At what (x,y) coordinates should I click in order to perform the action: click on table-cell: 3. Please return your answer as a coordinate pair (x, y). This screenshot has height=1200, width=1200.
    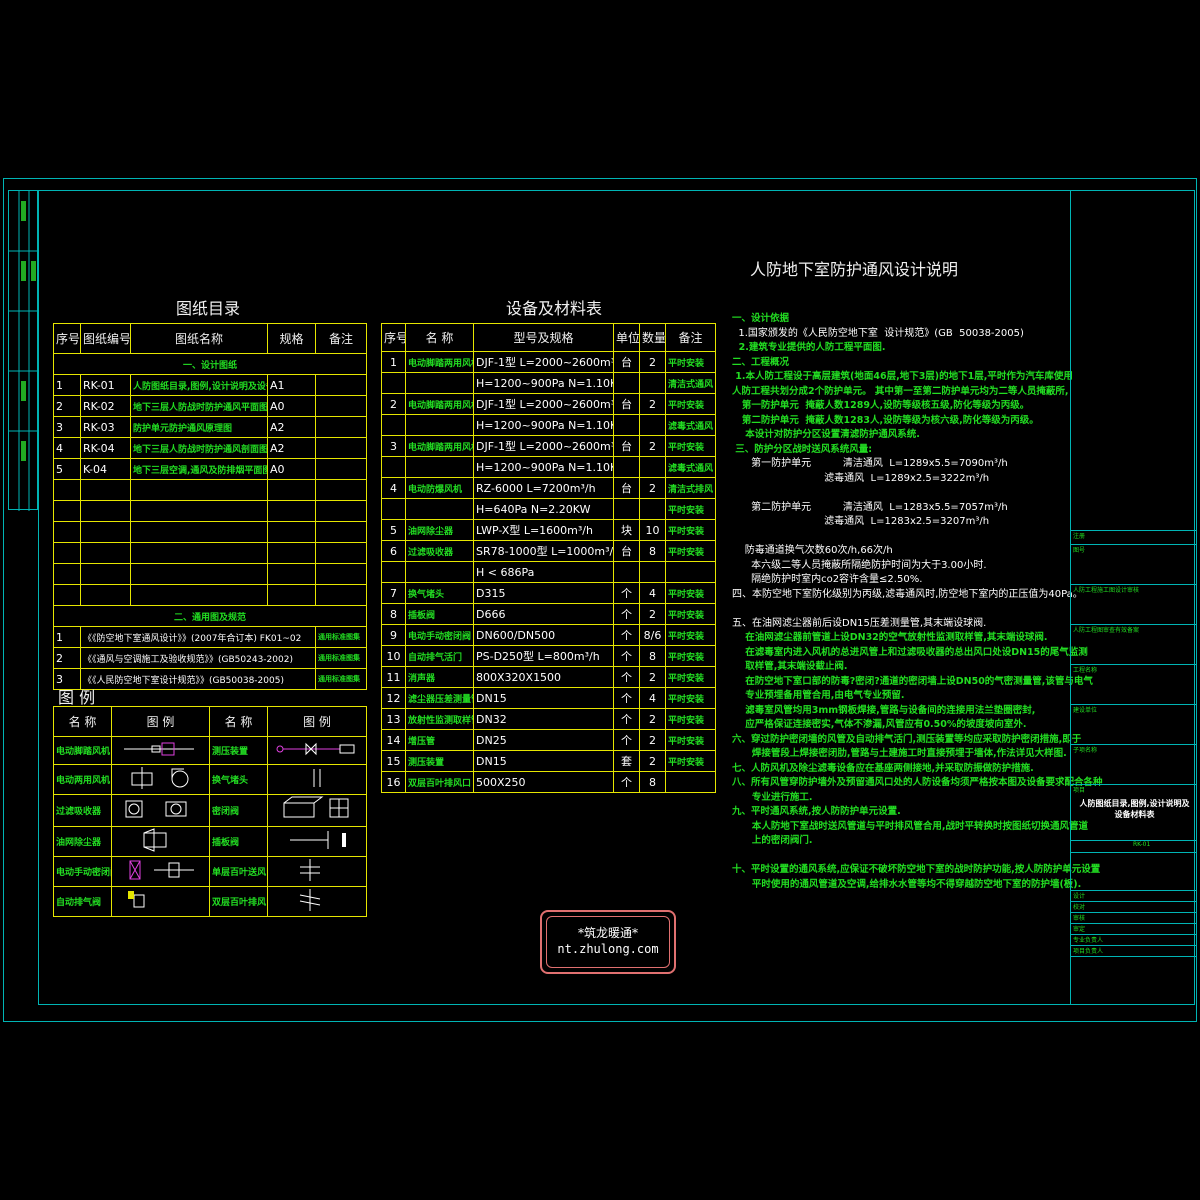
    Looking at the image, I should click on (393, 446).